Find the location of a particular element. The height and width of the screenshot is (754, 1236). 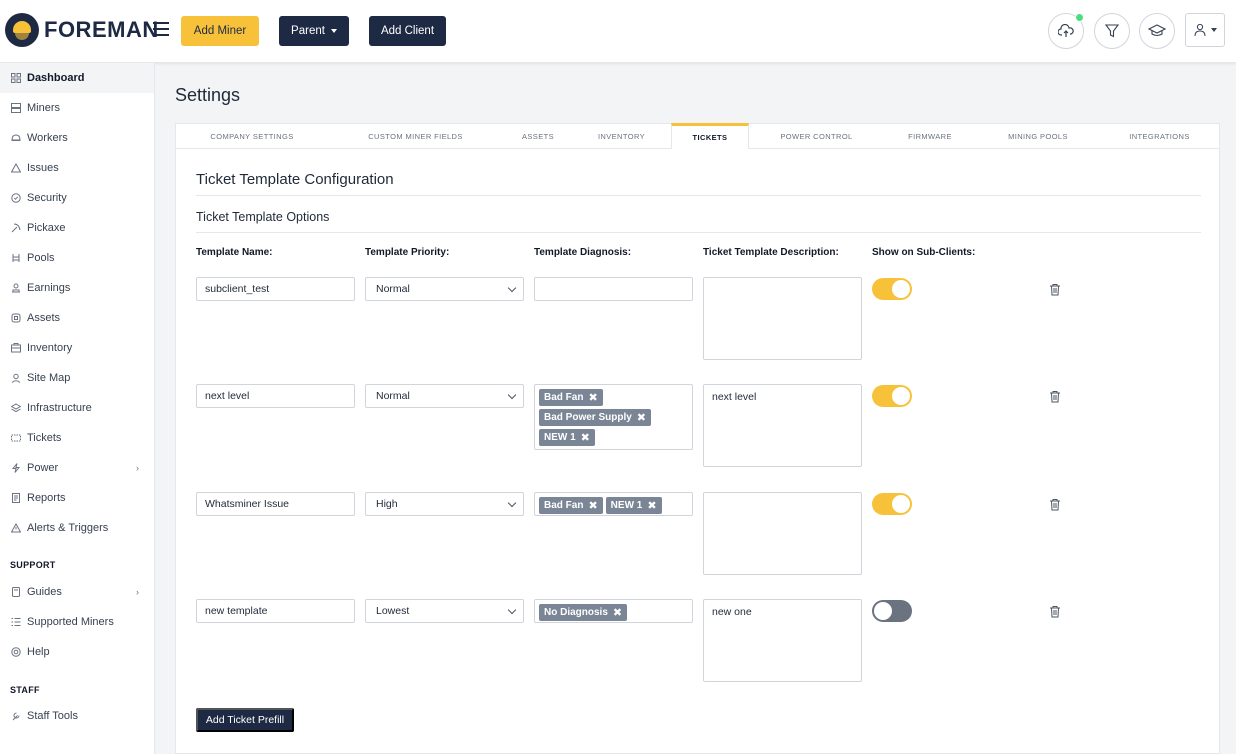

tab-integrations: INTEGRATIONS is located at coordinates (1159, 136).